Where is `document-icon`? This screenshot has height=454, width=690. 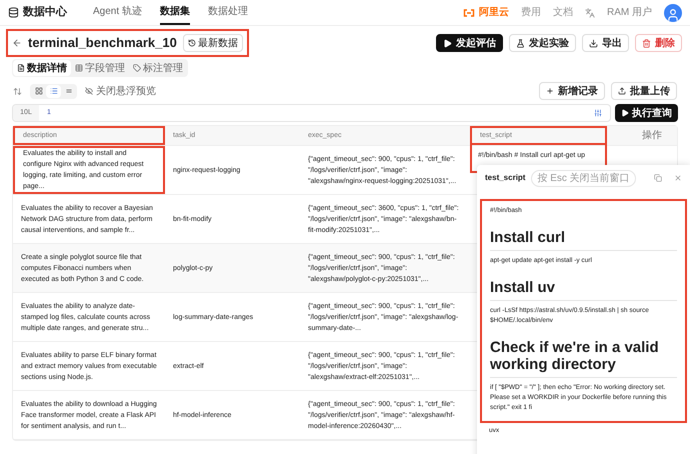 document-icon is located at coordinates (21, 68).